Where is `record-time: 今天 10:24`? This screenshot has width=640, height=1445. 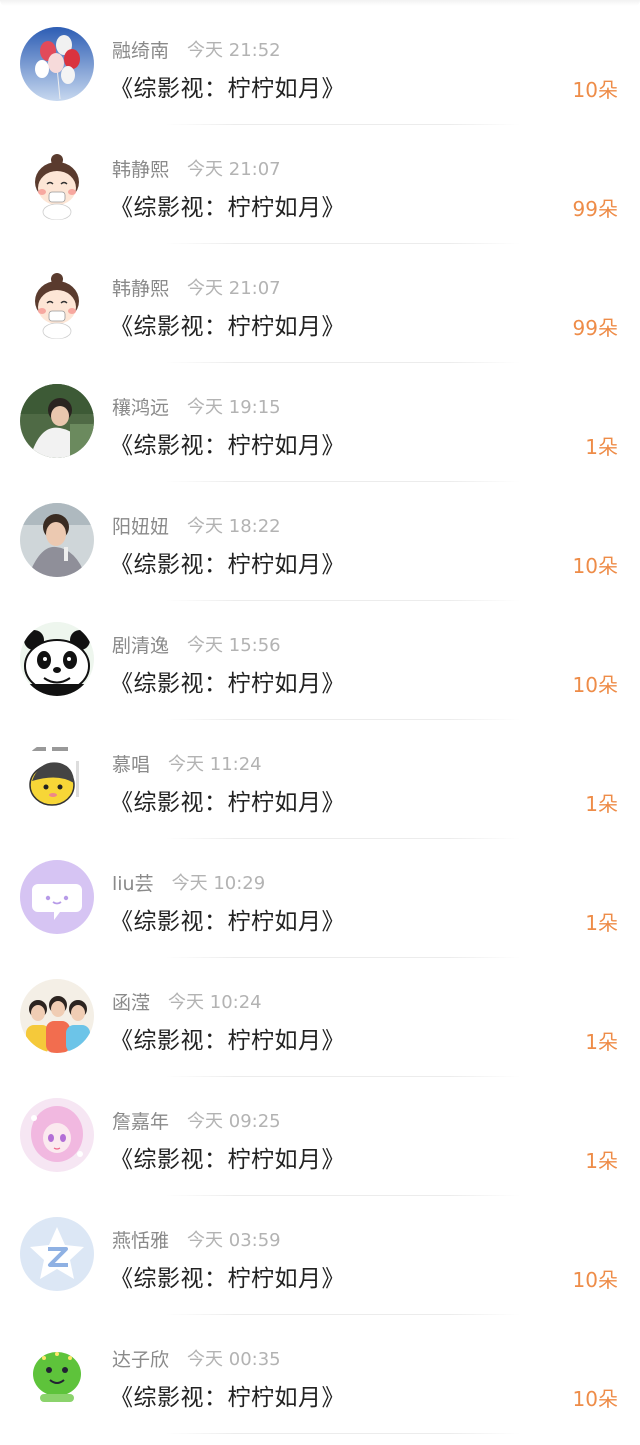 record-time: 今天 10:24 is located at coordinates (215, 1002).